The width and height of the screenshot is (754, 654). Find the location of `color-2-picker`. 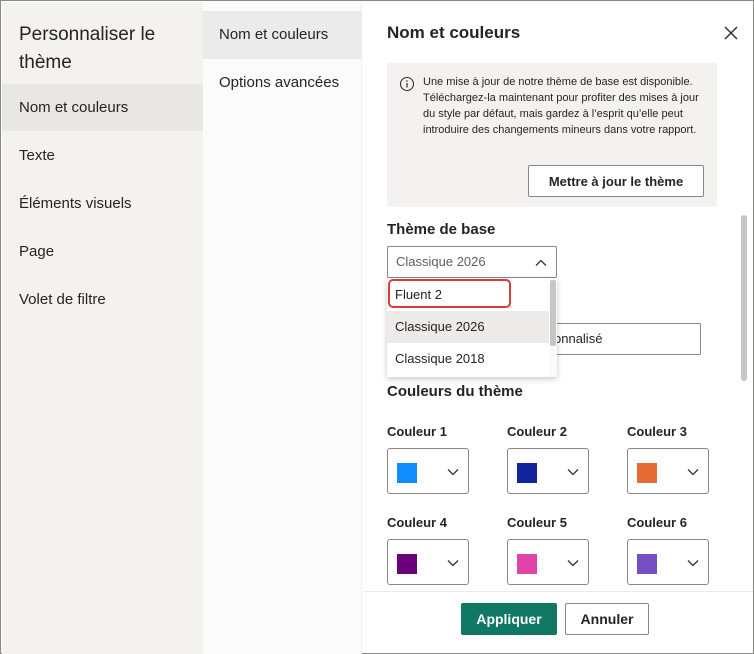

color-2-picker is located at coordinates (548, 471).